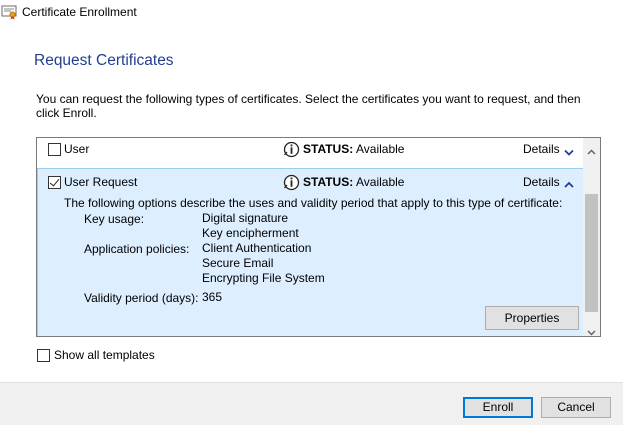 The height and width of the screenshot is (425, 623). What do you see at coordinates (569, 183) in the screenshot?
I see `chevron-up-icon` at bounding box center [569, 183].